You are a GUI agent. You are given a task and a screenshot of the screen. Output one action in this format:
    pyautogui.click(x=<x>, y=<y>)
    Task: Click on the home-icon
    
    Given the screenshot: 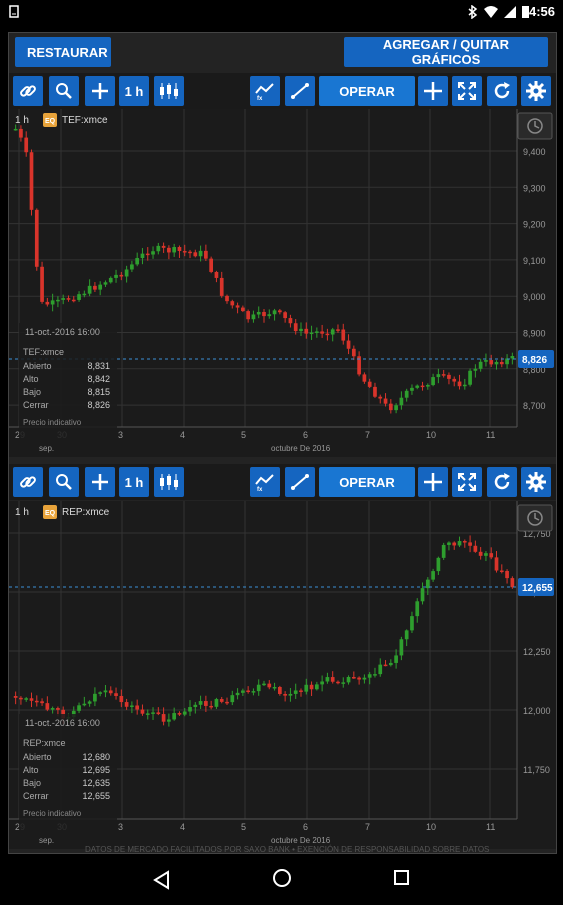 What is the action you would take?
    pyautogui.click(x=282, y=878)
    